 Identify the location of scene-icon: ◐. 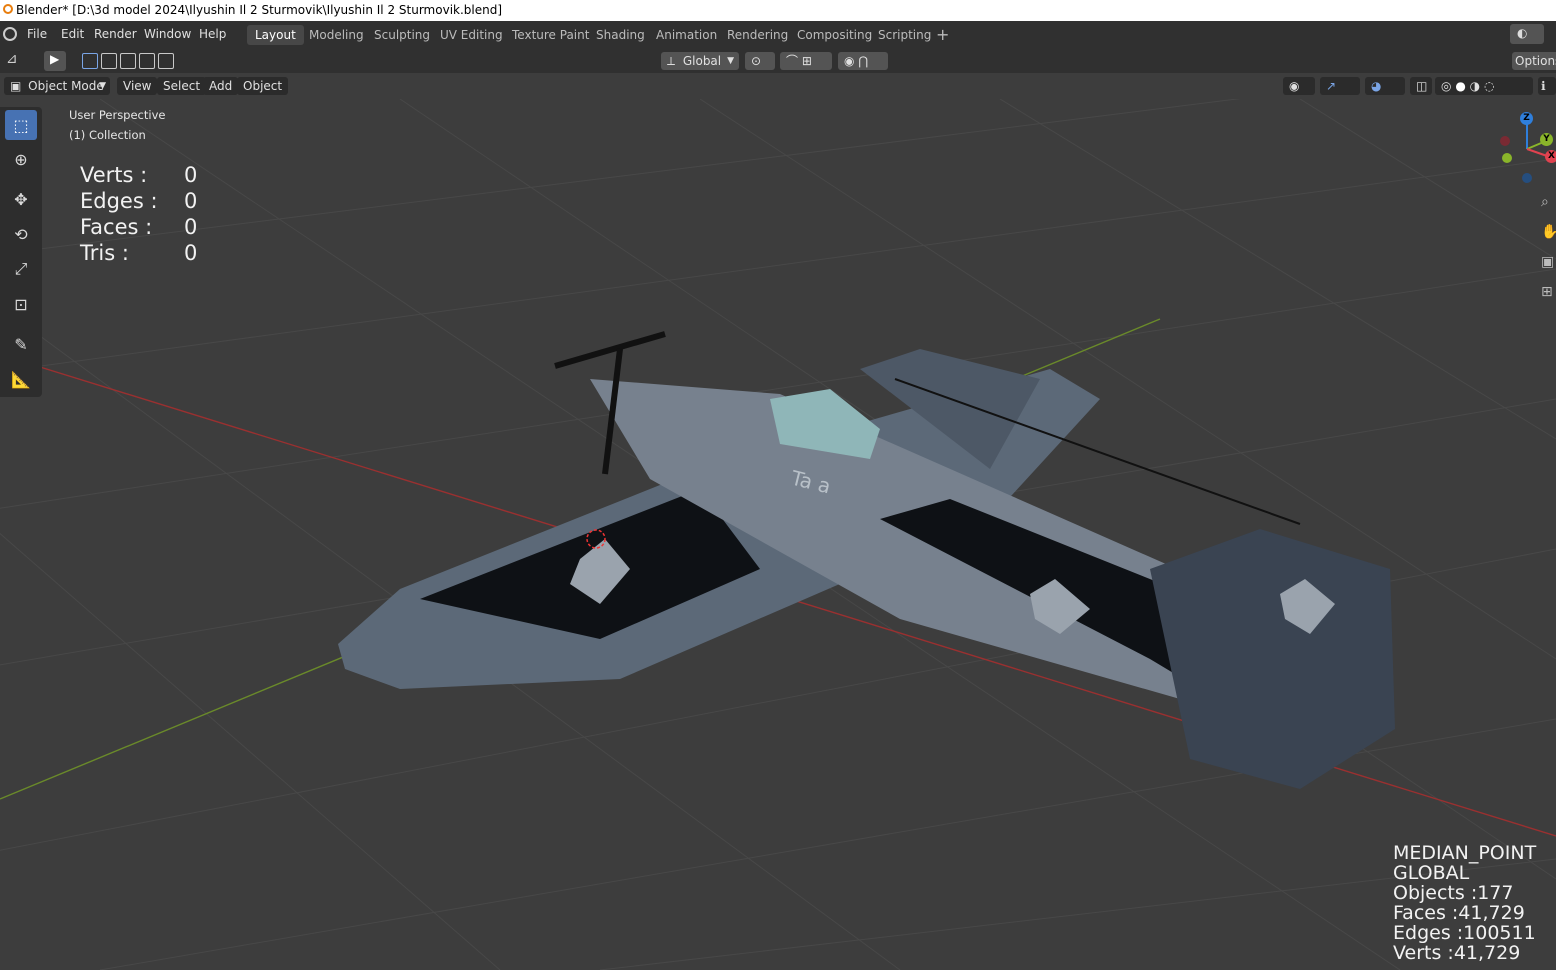
(1522, 33).